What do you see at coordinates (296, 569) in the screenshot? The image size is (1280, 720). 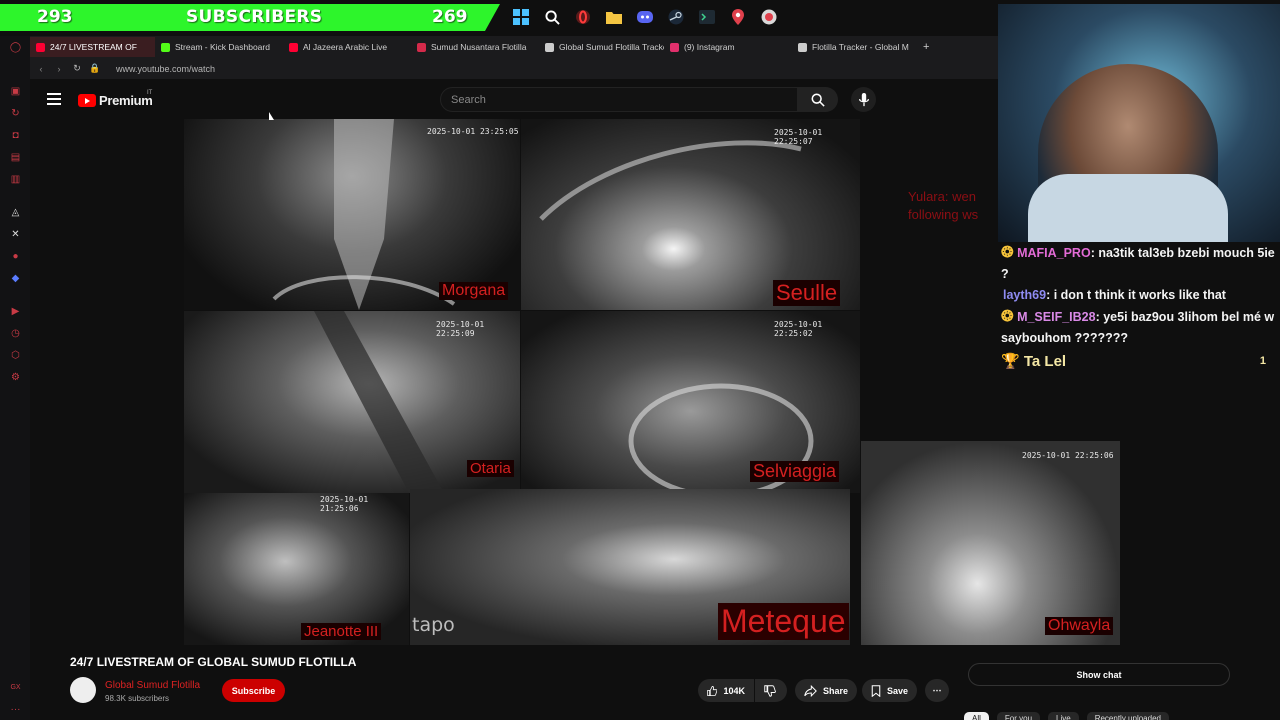 I see `camera-jeanotte: 2025-10-01 21:25:06 Jeanotte III` at bounding box center [296, 569].